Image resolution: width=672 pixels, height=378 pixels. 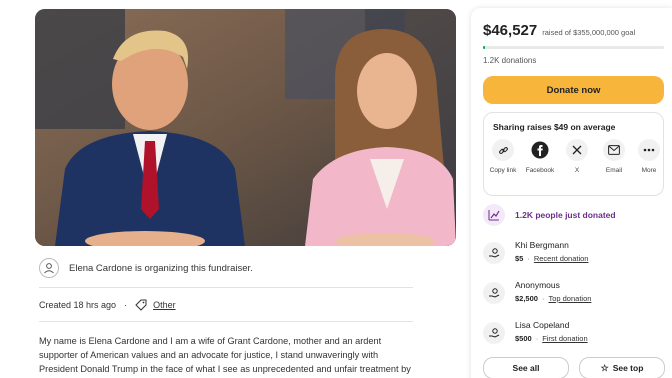 I want to click on see-top-label: See top, so click(x=628, y=368).